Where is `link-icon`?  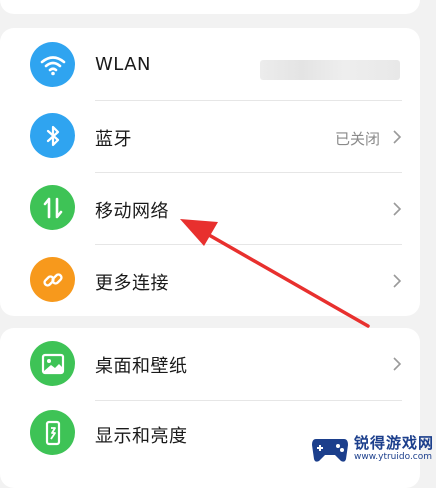 link-icon is located at coordinates (52, 279).